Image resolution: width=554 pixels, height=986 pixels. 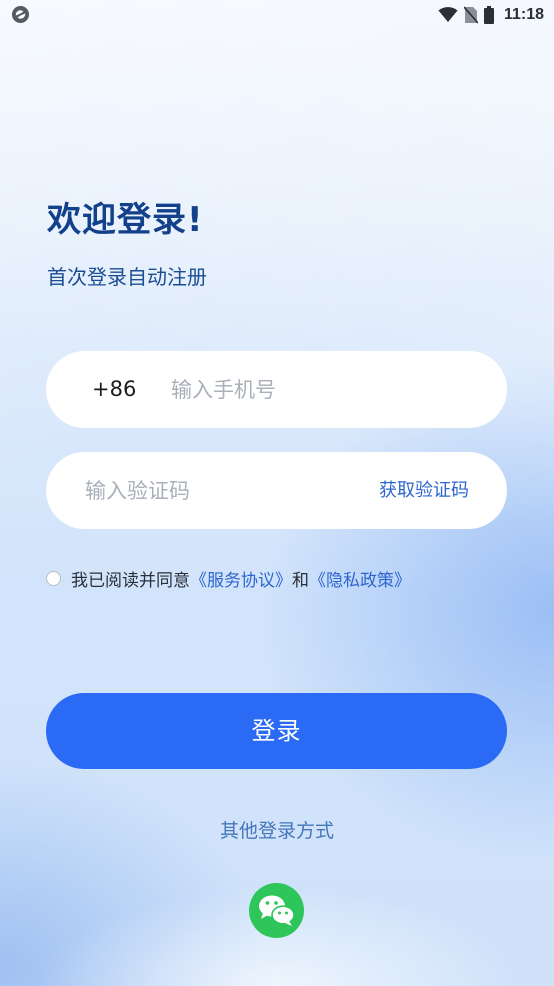 I want to click on privacy-policy-link: 《隐私政策》, so click(x=360, y=578).